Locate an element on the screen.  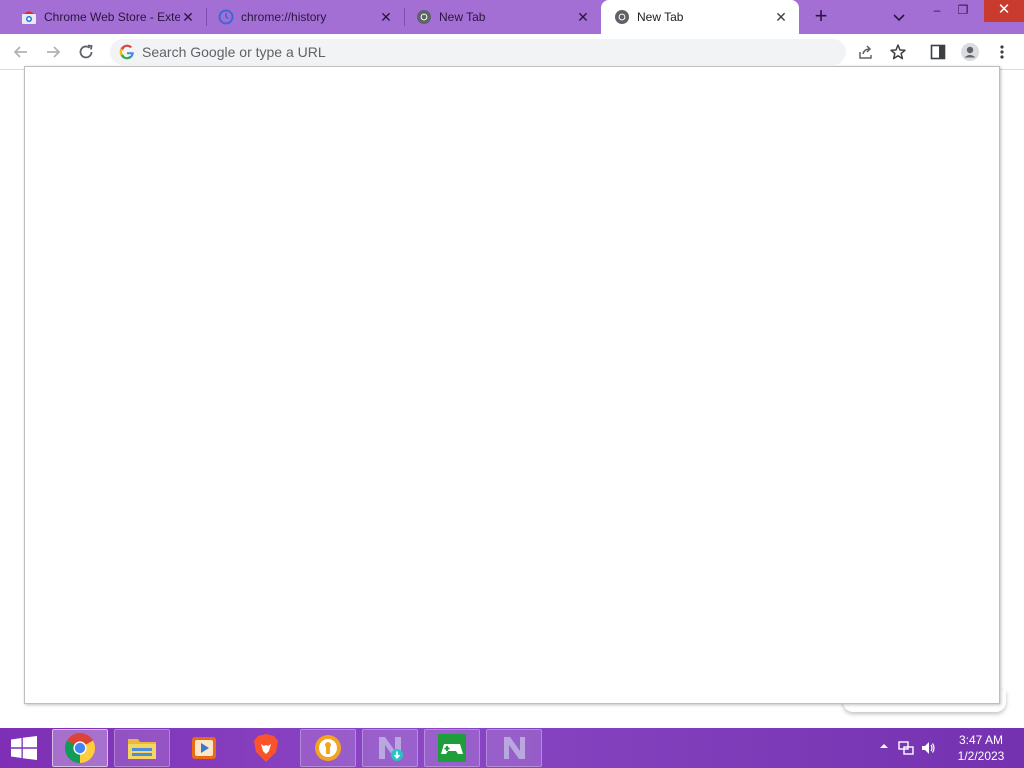
taskbar: 3:47 AM 1/2/2023 is located at coordinates (512, 748).